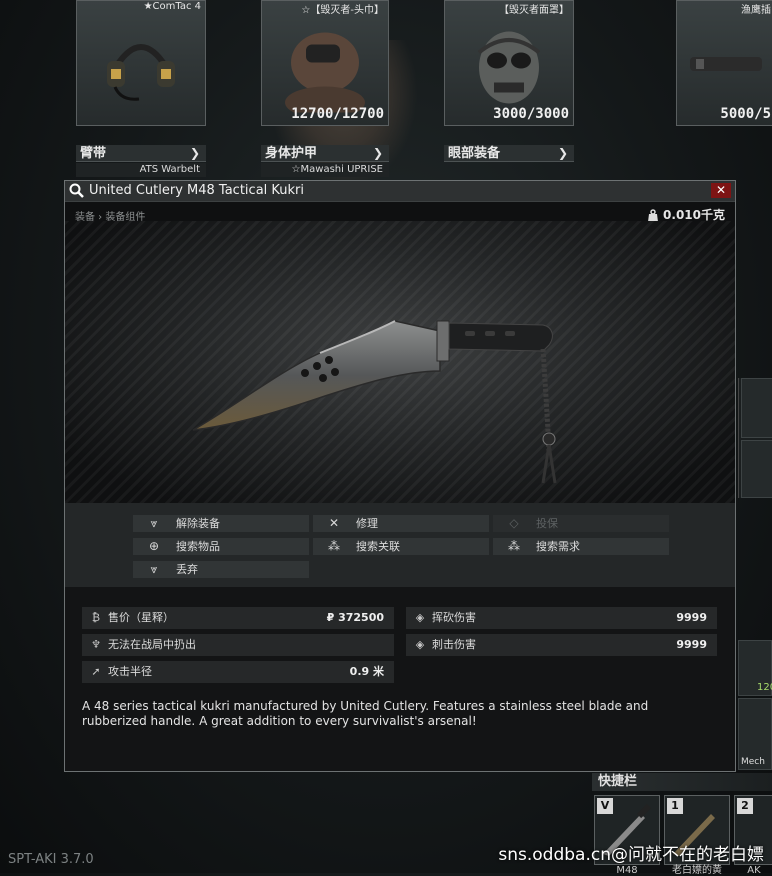 The width and height of the screenshot is (772, 876). Describe the element at coordinates (96, 671) in the screenshot. I see `attack-radius-icon: ➚` at that location.